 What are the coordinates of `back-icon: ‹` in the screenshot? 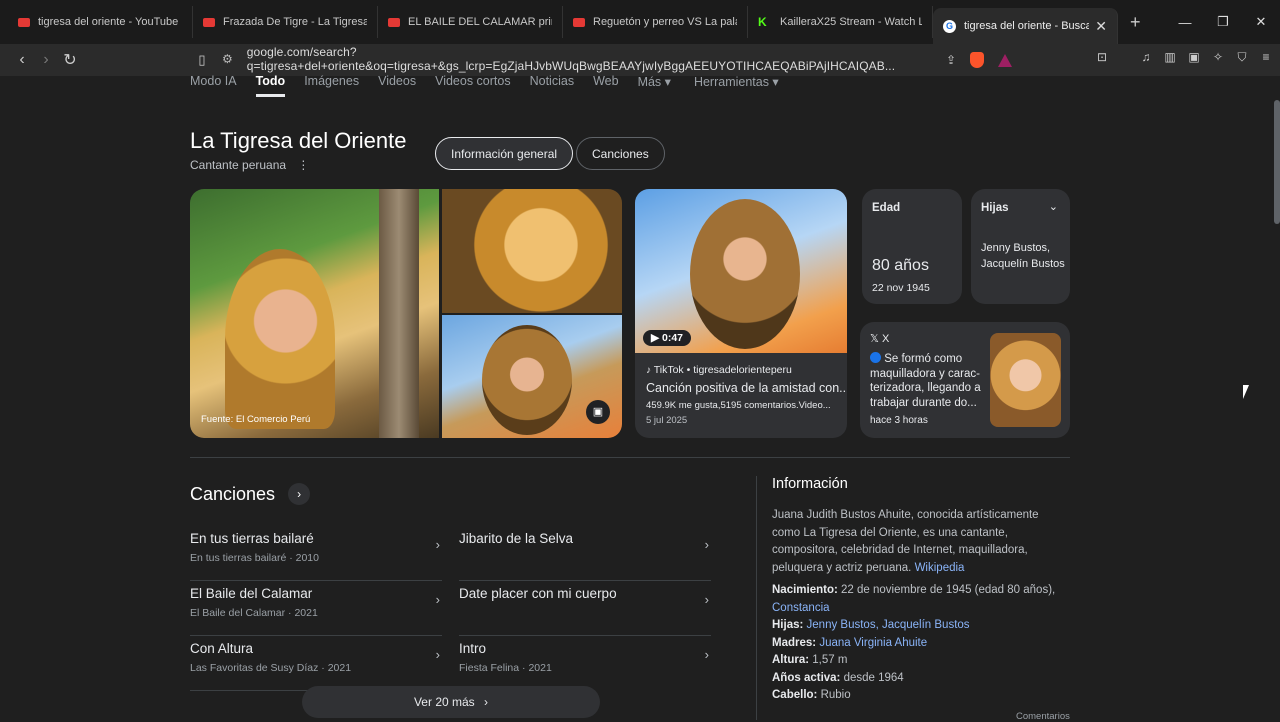 It's located at (22, 60).